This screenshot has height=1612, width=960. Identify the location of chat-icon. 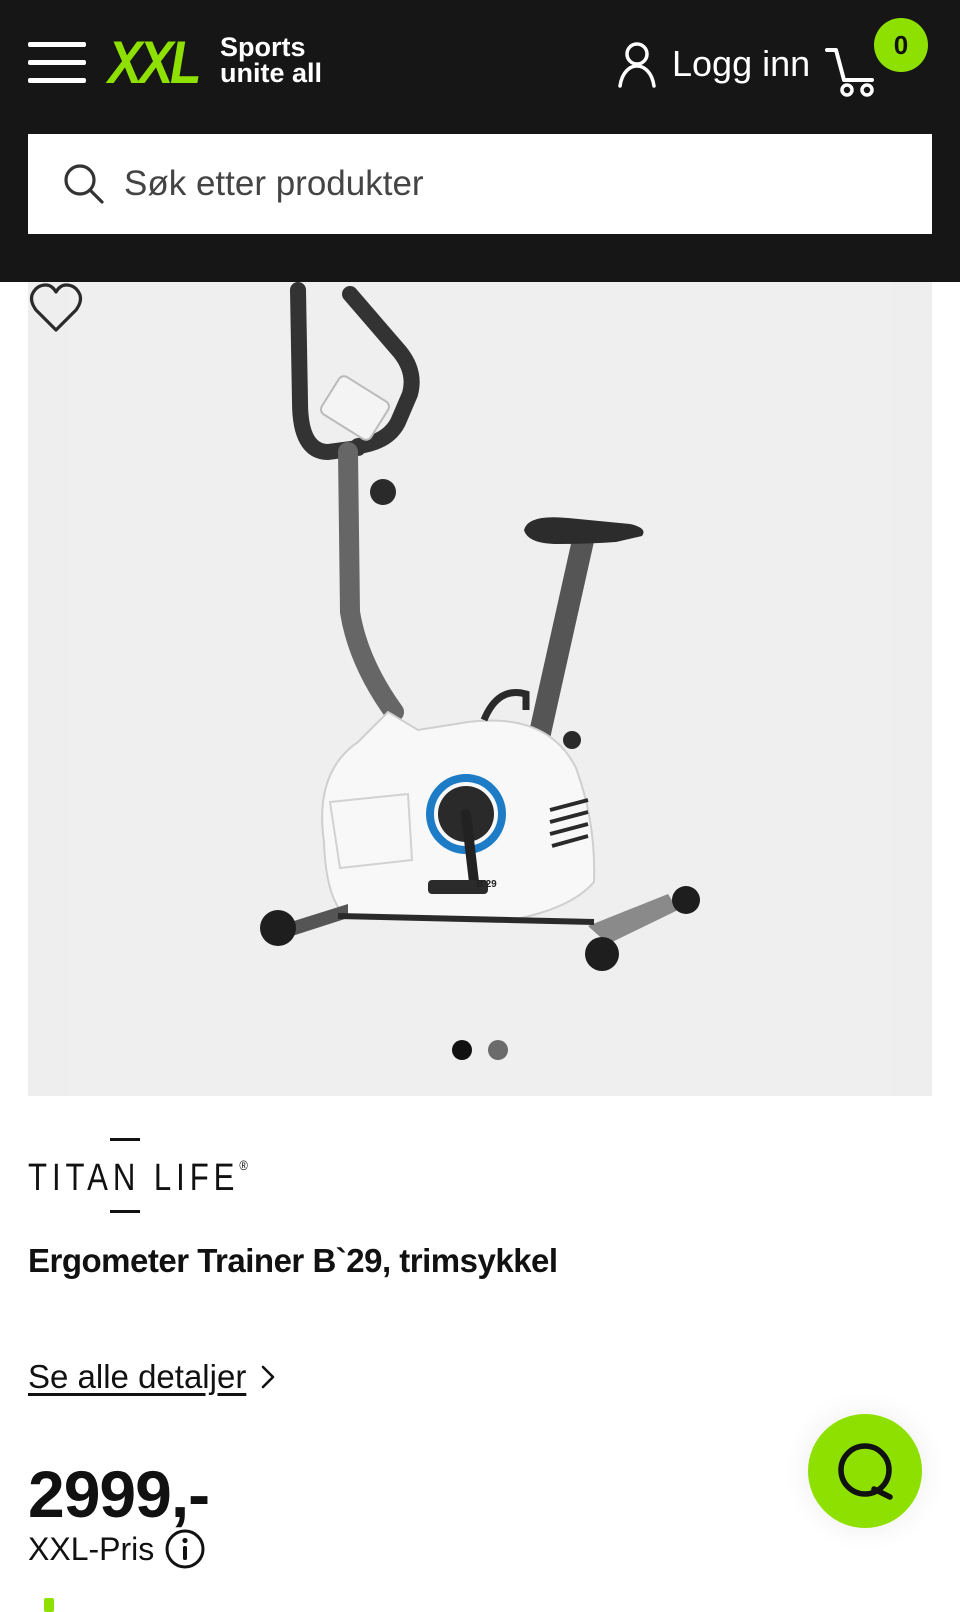
(865, 1471).